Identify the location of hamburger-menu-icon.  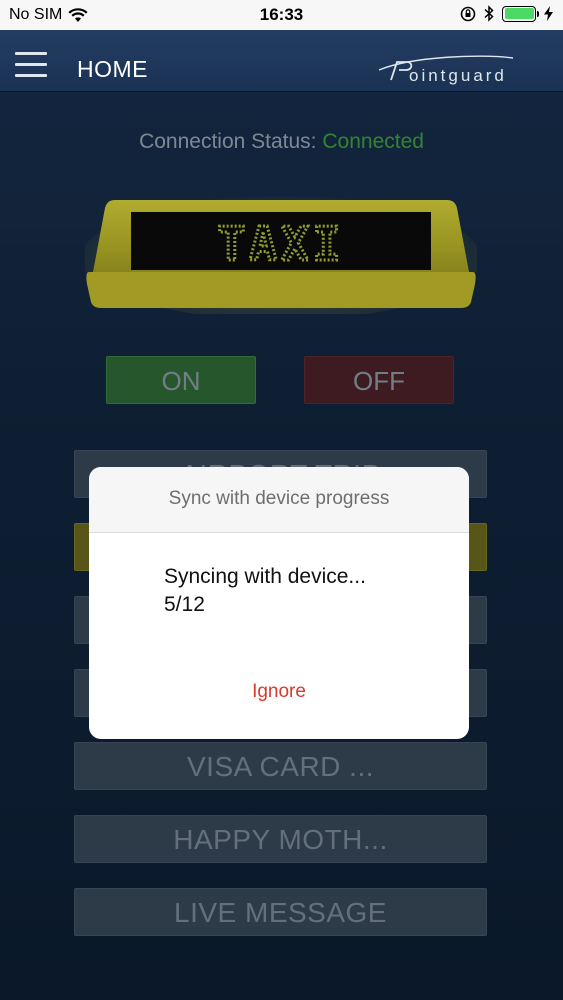
(31, 64).